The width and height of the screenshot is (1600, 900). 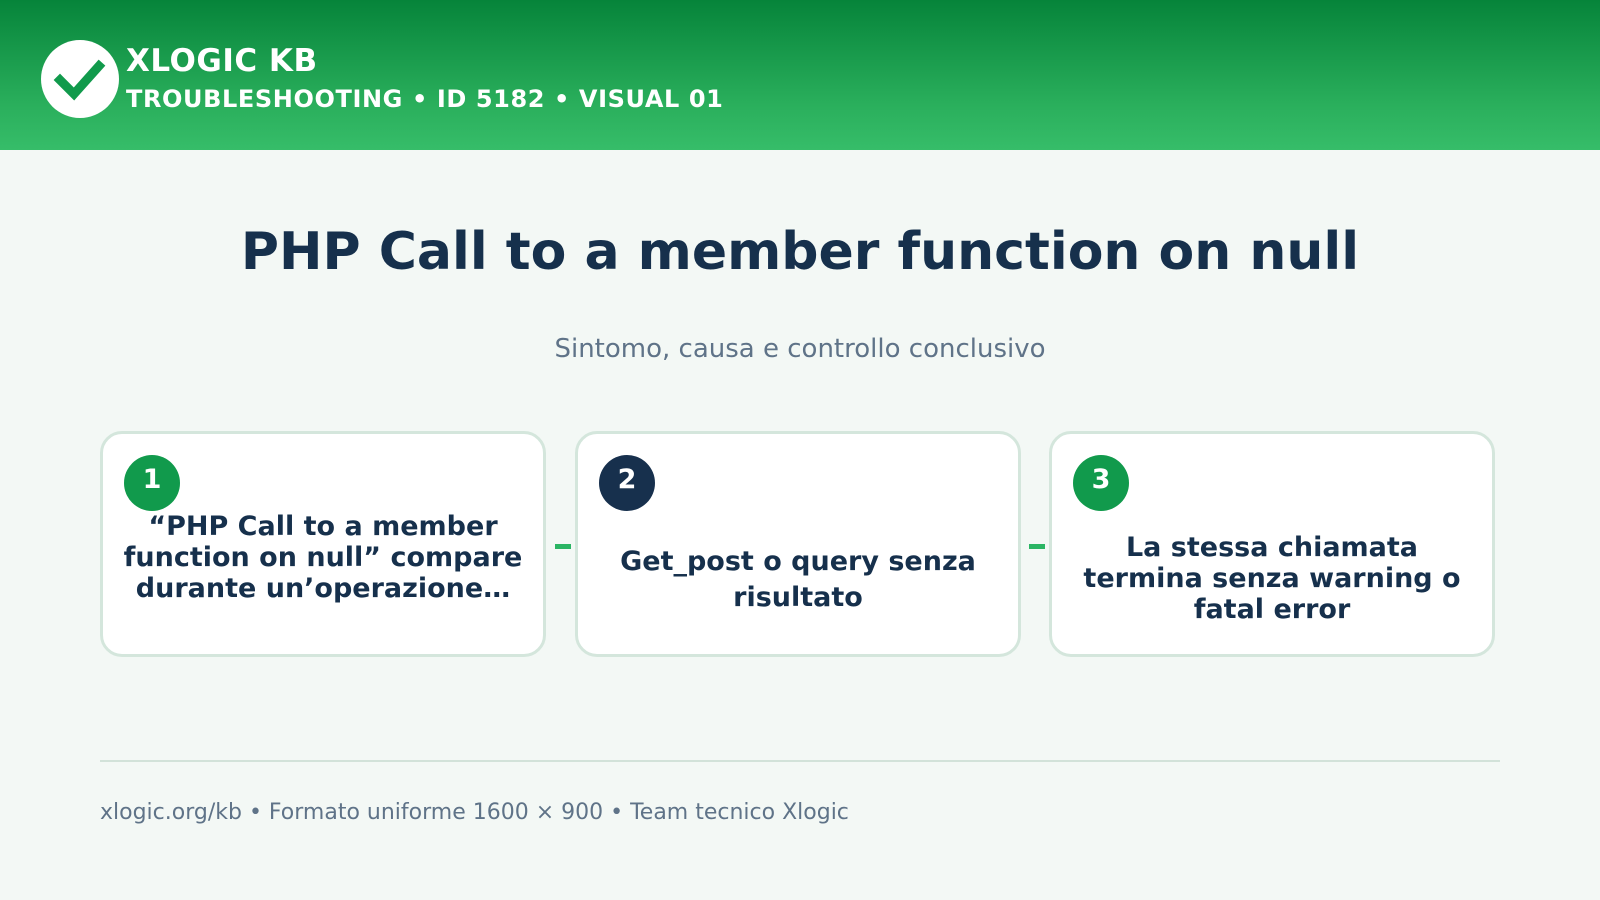 I want to click on page-title: PHP Call to a member function on null, so click(x=800, y=252).